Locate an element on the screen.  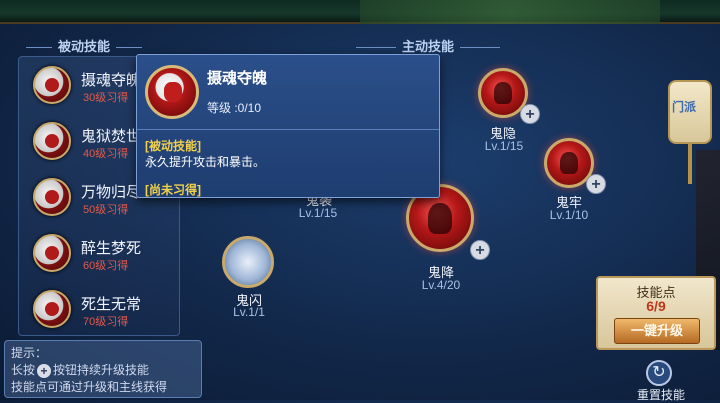
passive-skills-header: 被动技能 is located at coordinates (84, 45).